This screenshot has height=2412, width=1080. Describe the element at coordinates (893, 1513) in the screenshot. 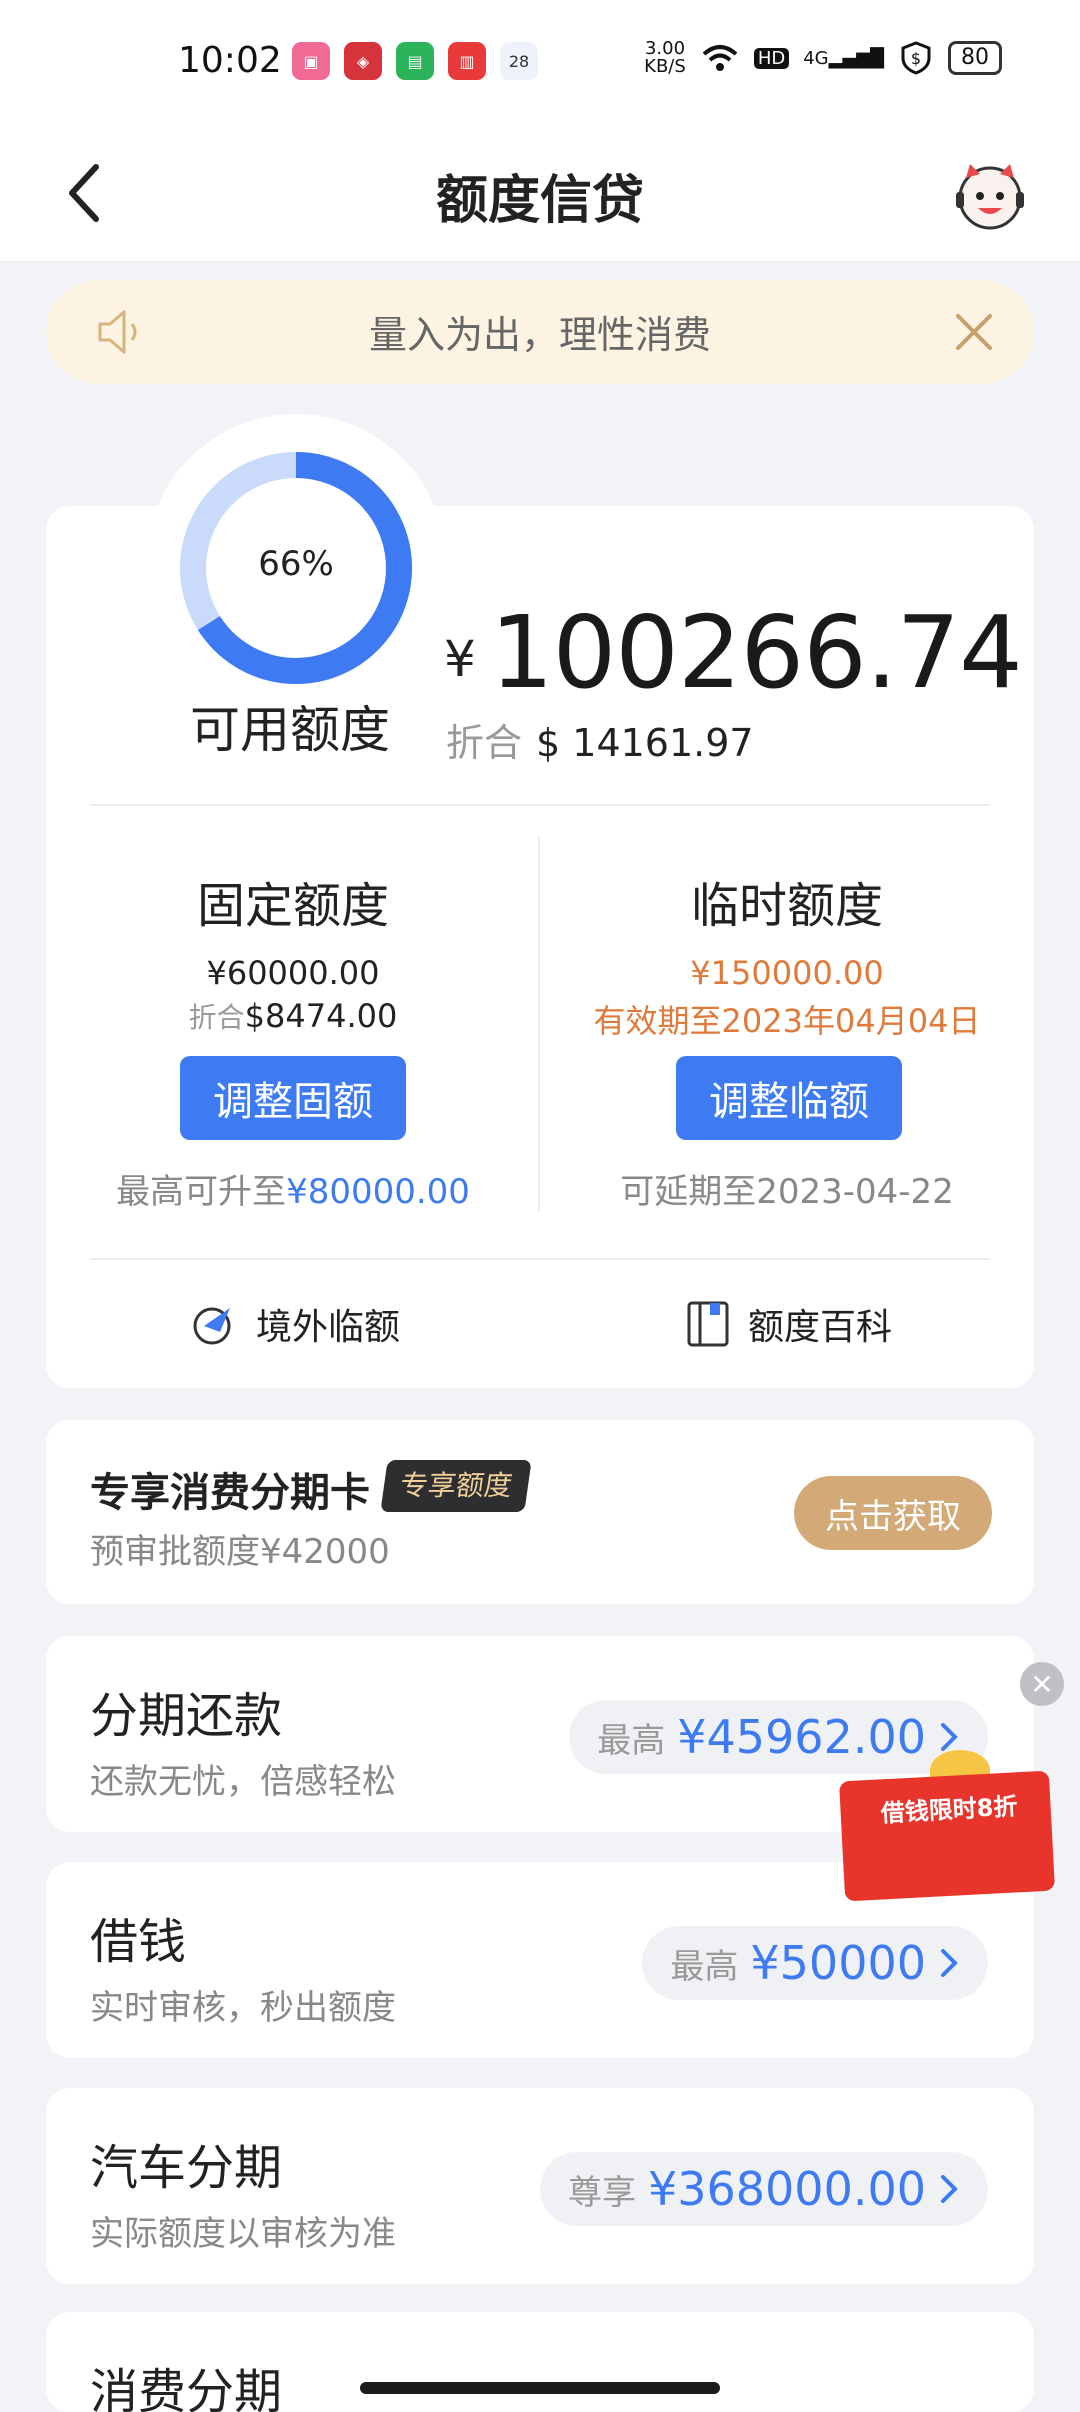

I see `get-offer-button: 点击获取` at that location.